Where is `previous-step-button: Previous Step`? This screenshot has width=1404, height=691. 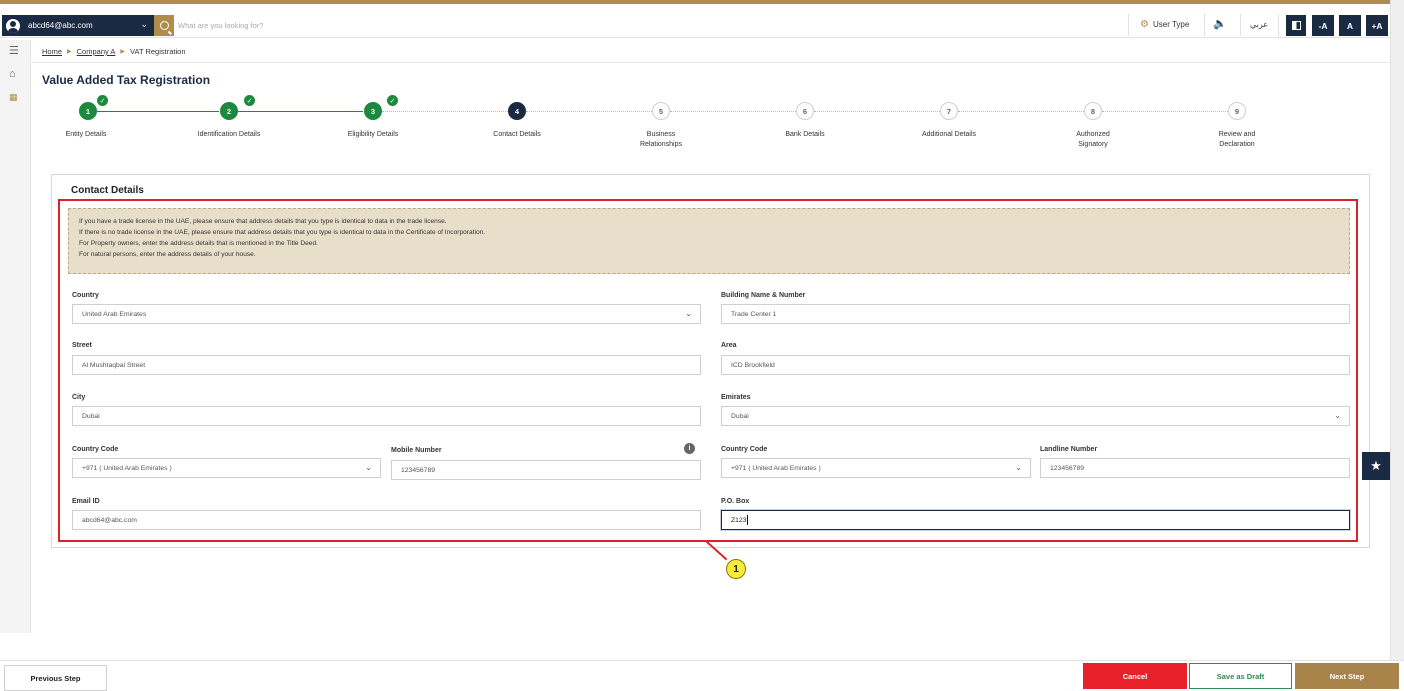 previous-step-button: Previous Step is located at coordinates (55, 678).